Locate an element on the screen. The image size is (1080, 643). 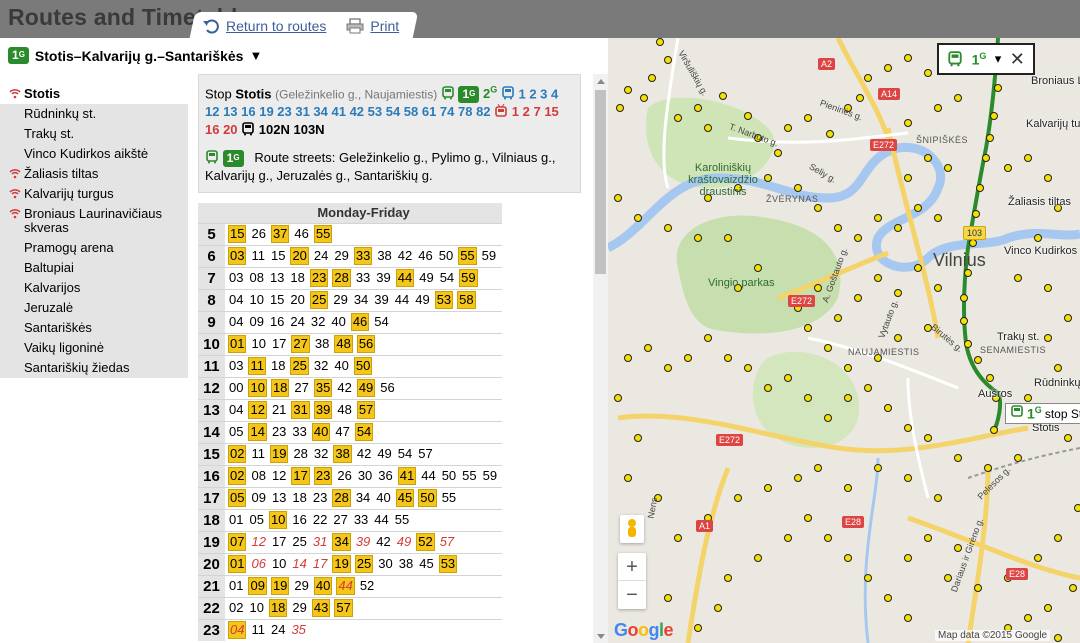
departure-minute: 44 is located at coordinates (381, 520).